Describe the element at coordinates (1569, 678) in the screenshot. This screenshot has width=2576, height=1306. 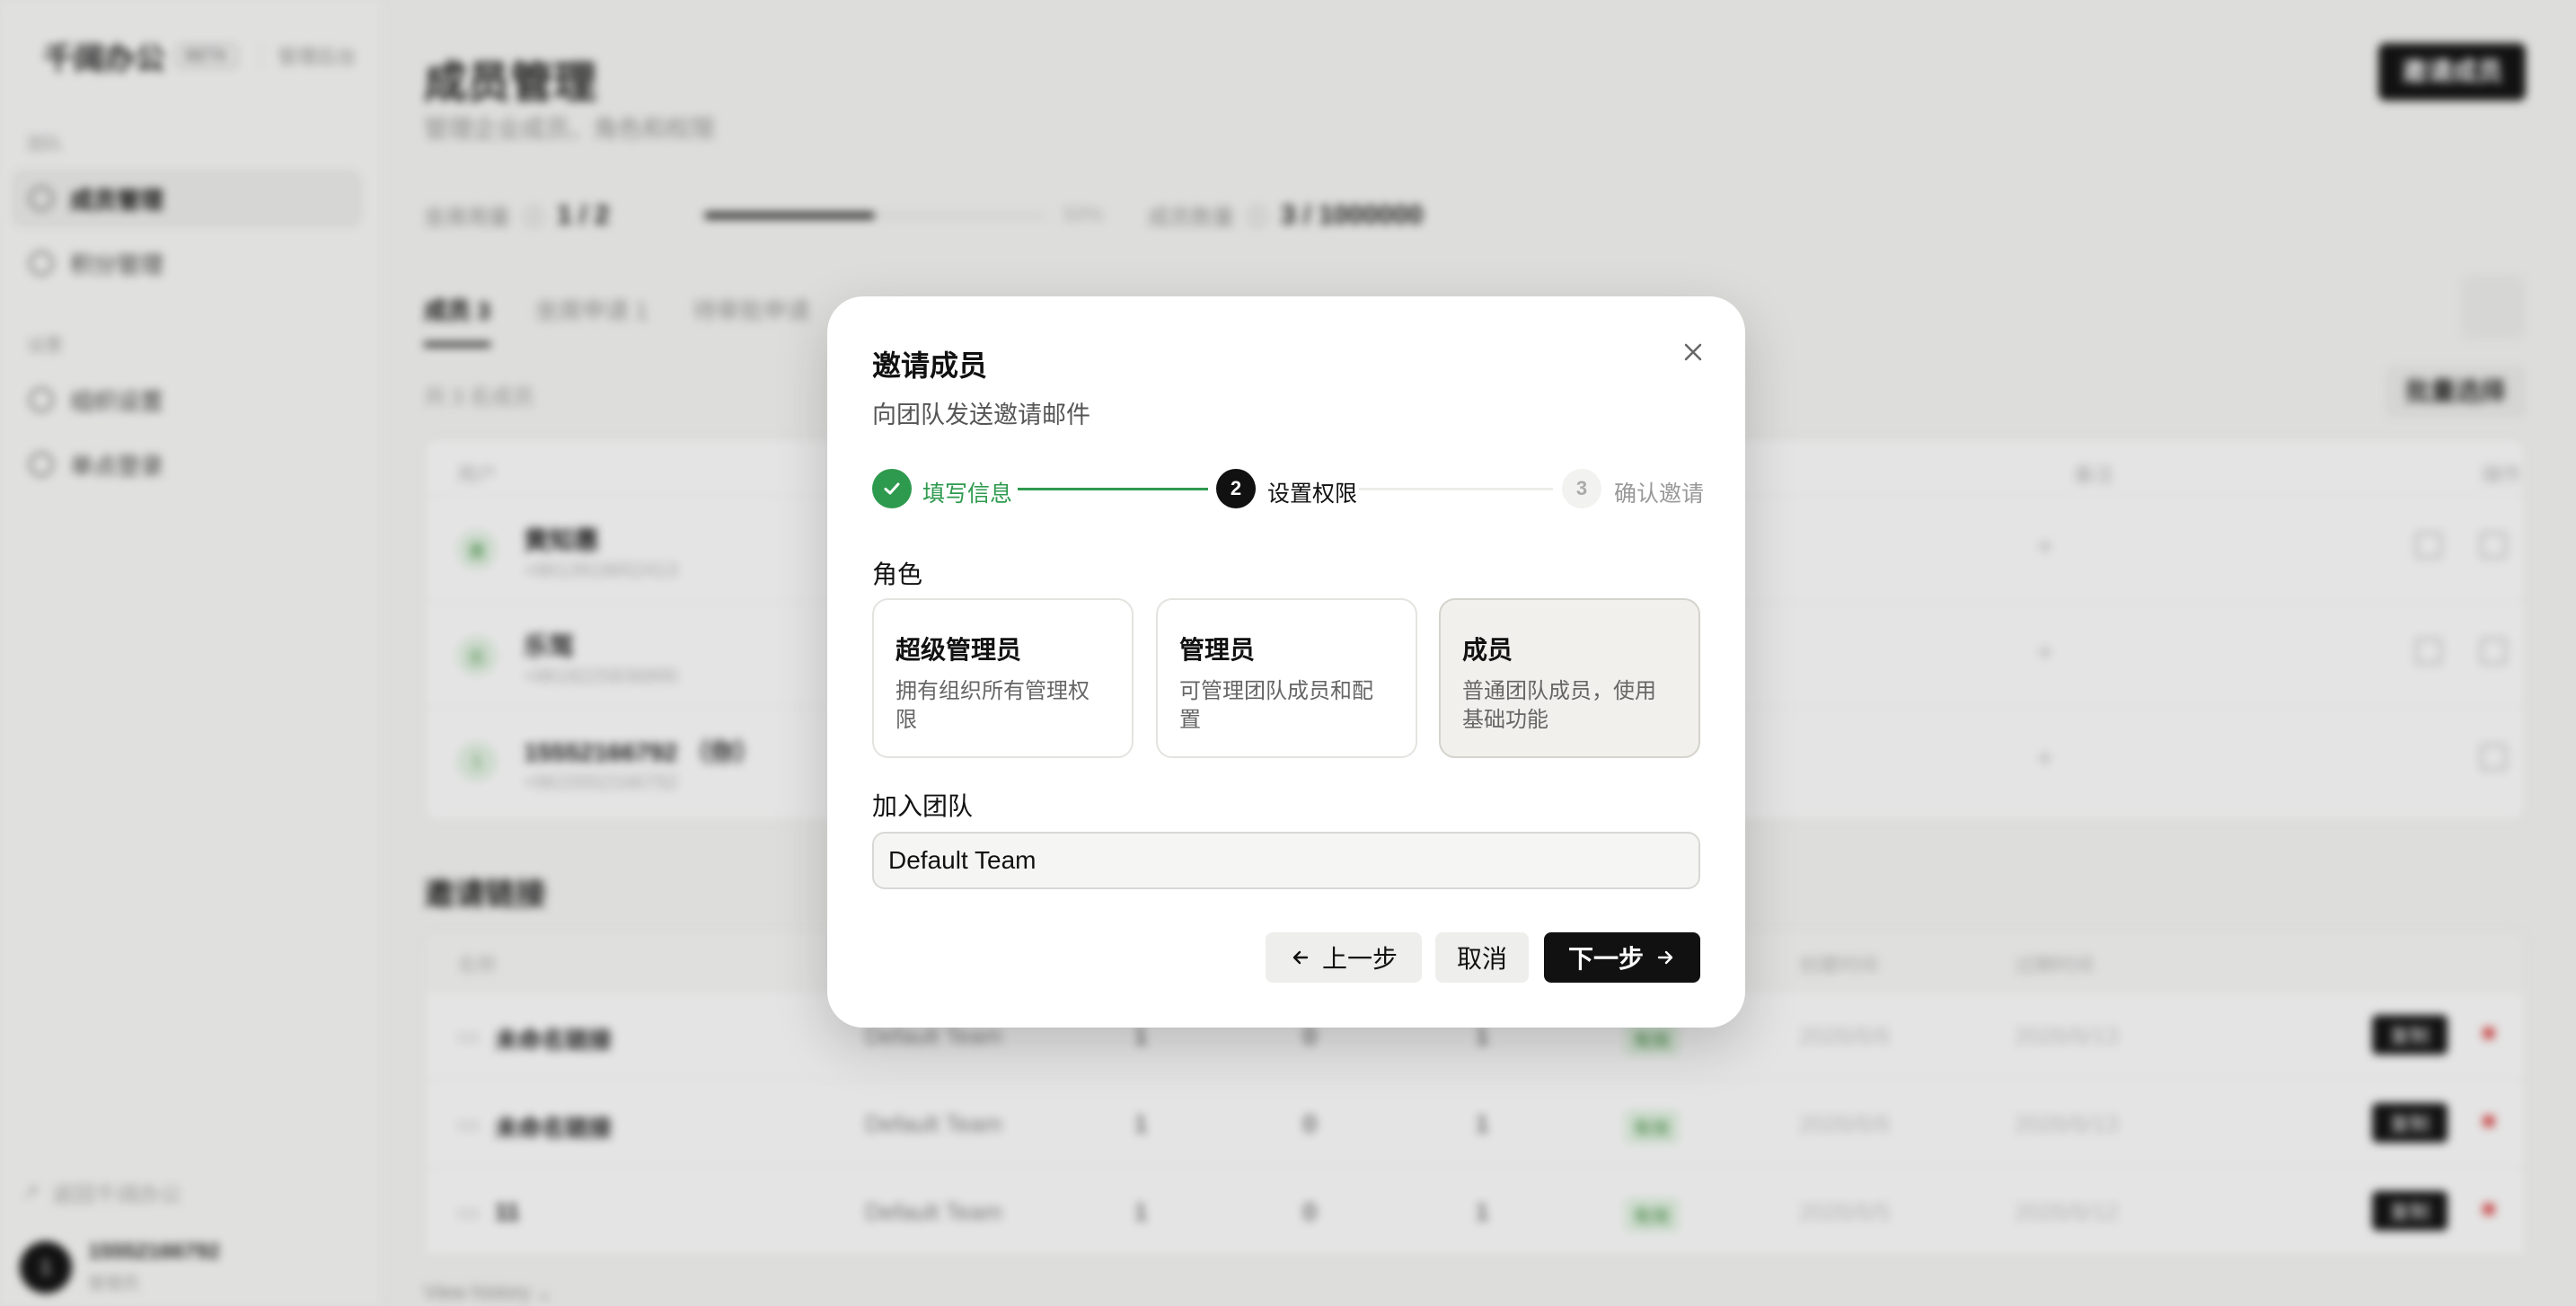
I see `role-option-member: 成员 普通团队成员，使用基础功能` at that location.